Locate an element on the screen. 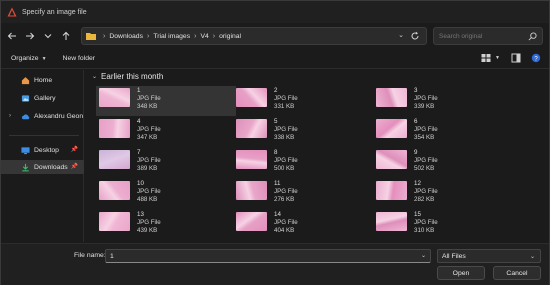 This screenshot has width=550, height=285. file-name-label: File name: is located at coordinates (90, 255).